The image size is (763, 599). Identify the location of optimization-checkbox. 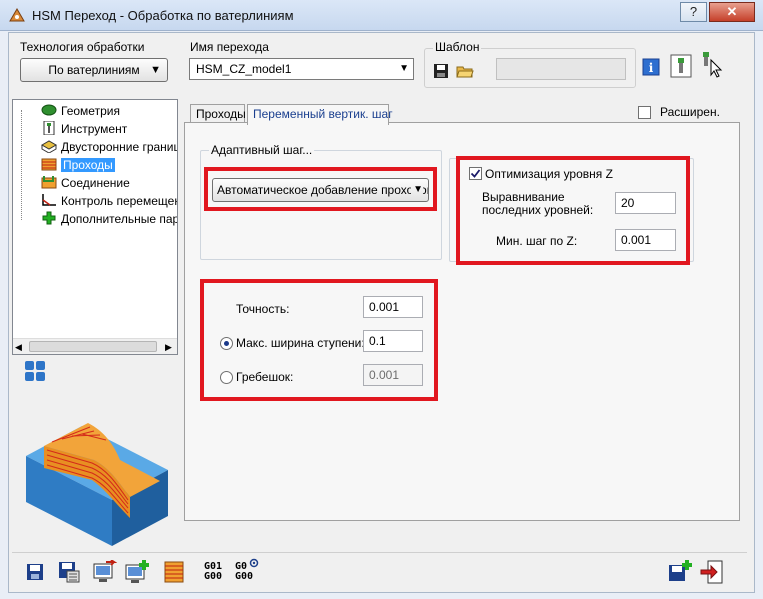
(475, 173).